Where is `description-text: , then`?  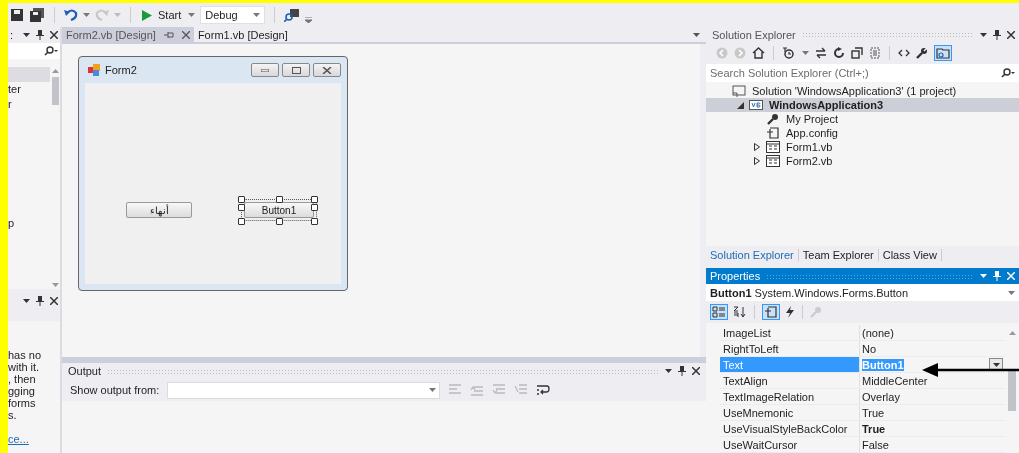 description-text: , then is located at coordinates (22, 379).